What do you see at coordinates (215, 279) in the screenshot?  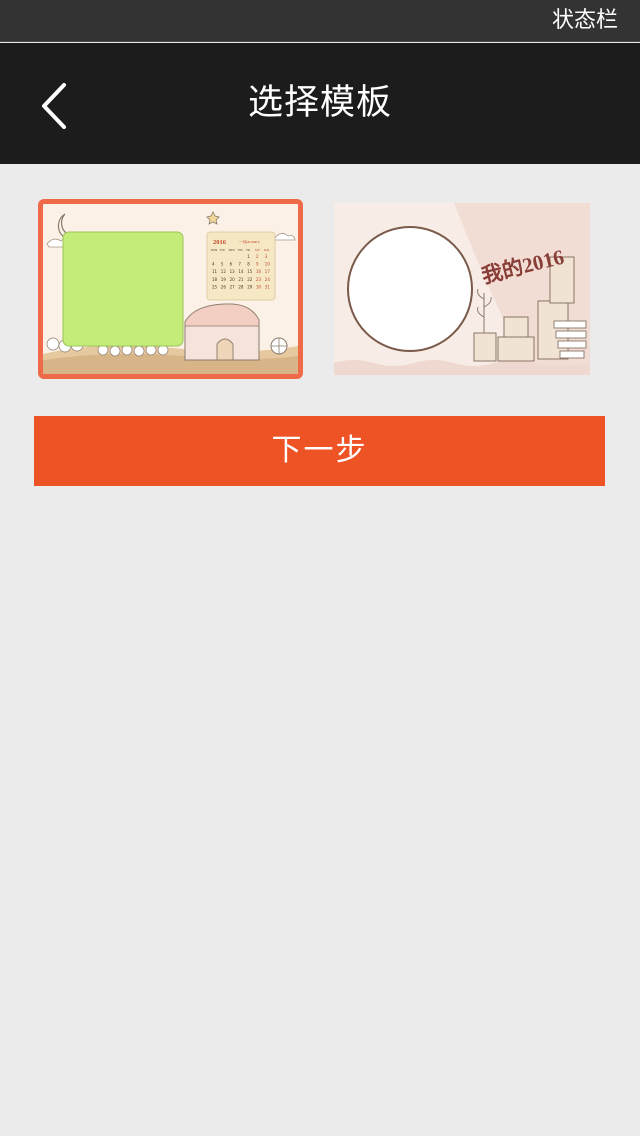 I see `calendar-day: 18` at bounding box center [215, 279].